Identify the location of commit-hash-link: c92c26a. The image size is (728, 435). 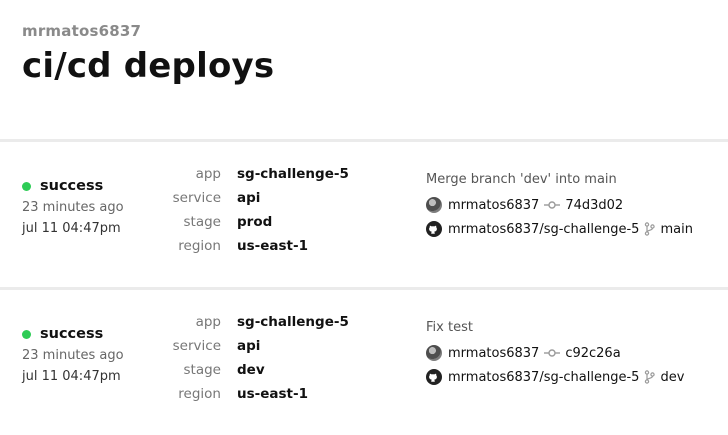
(592, 353).